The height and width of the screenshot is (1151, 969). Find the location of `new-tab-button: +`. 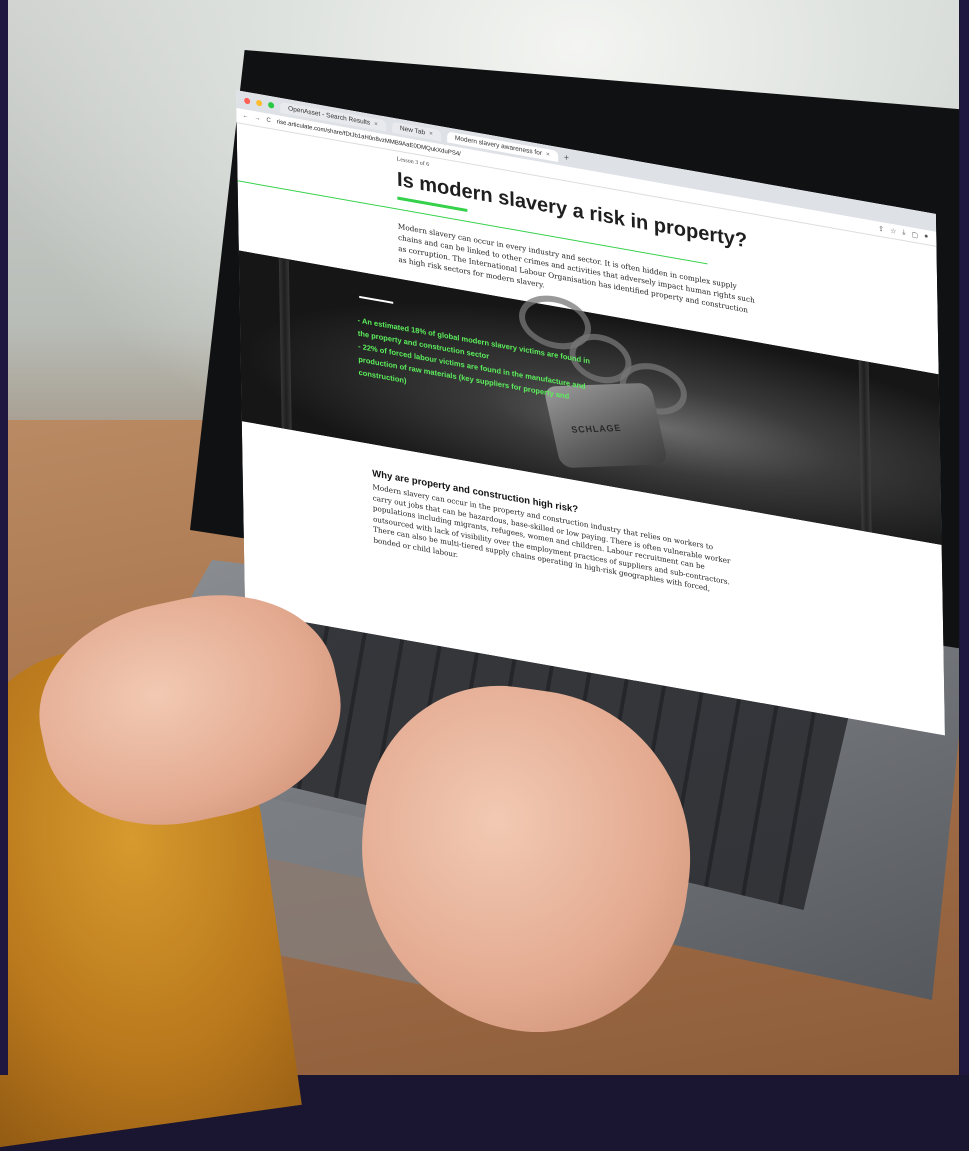

new-tab-button: + is located at coordinates (566, 157).